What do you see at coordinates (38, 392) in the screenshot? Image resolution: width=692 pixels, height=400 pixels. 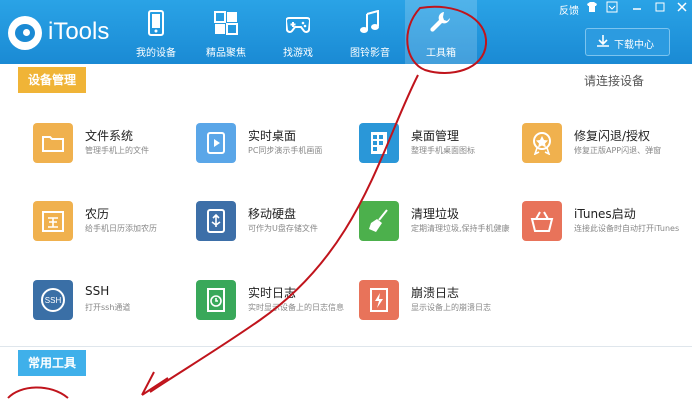 I see `annotation-partial-circle` at bounding box center [38, 392].